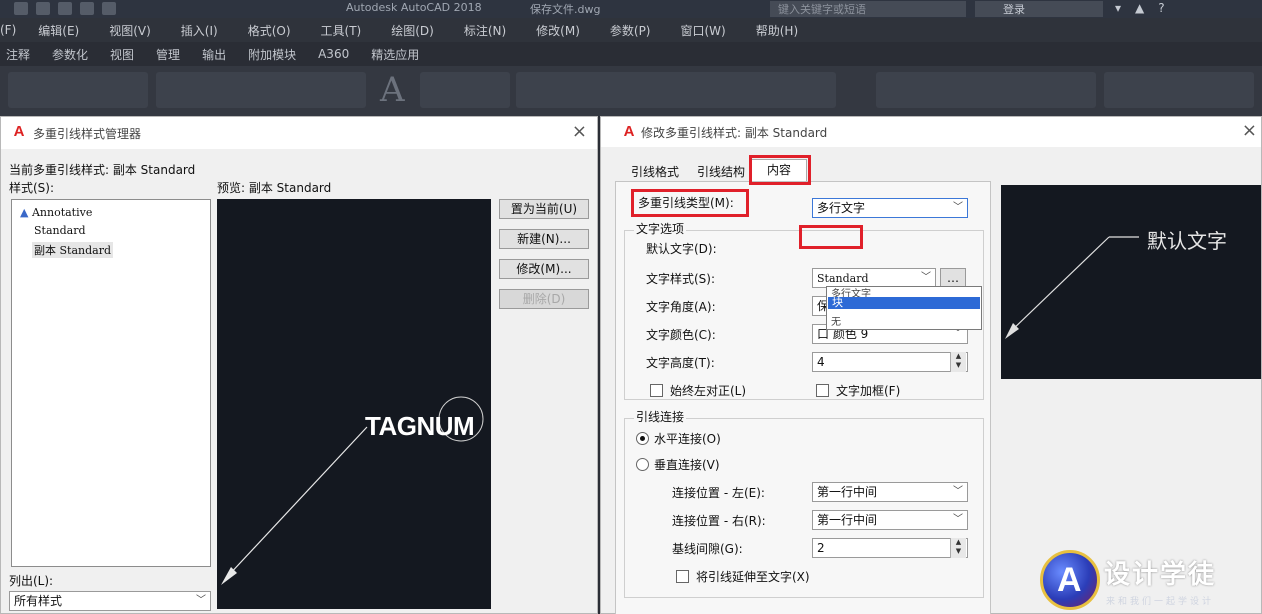  I want to click on tab-leader-format: 引线格式, so click(655, 171).